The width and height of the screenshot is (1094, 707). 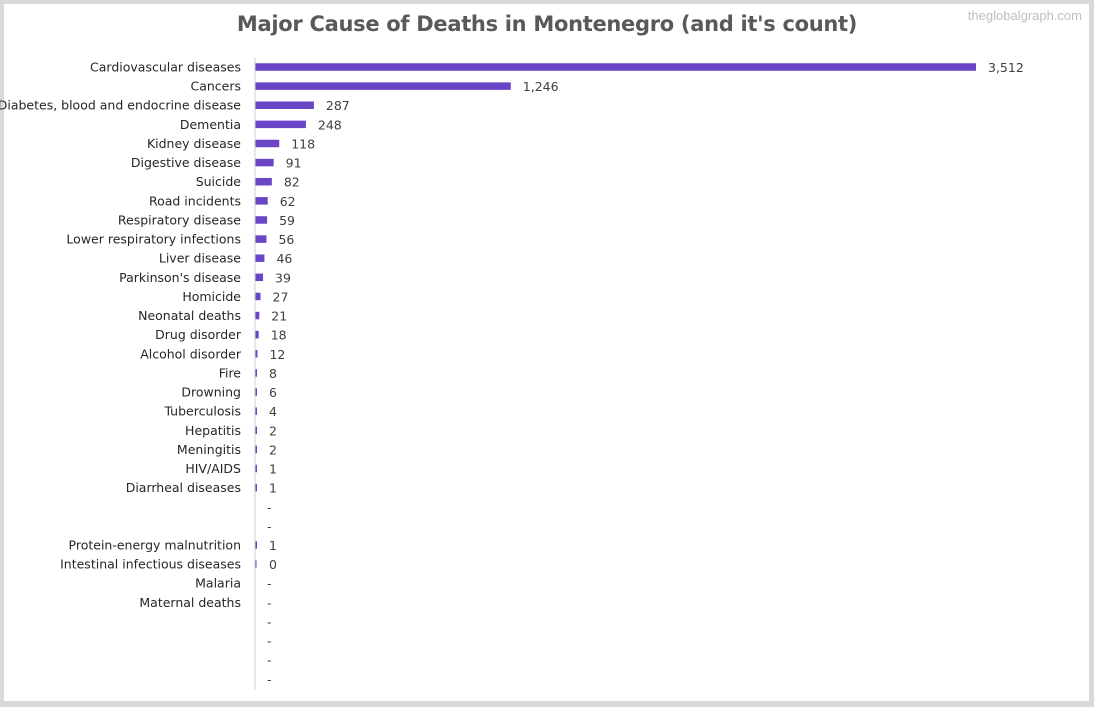 What do you see at coordinates (191, 353) in the screenshot?
I see `category-label: Alcohol disorder` at bounding box center [191, 353].